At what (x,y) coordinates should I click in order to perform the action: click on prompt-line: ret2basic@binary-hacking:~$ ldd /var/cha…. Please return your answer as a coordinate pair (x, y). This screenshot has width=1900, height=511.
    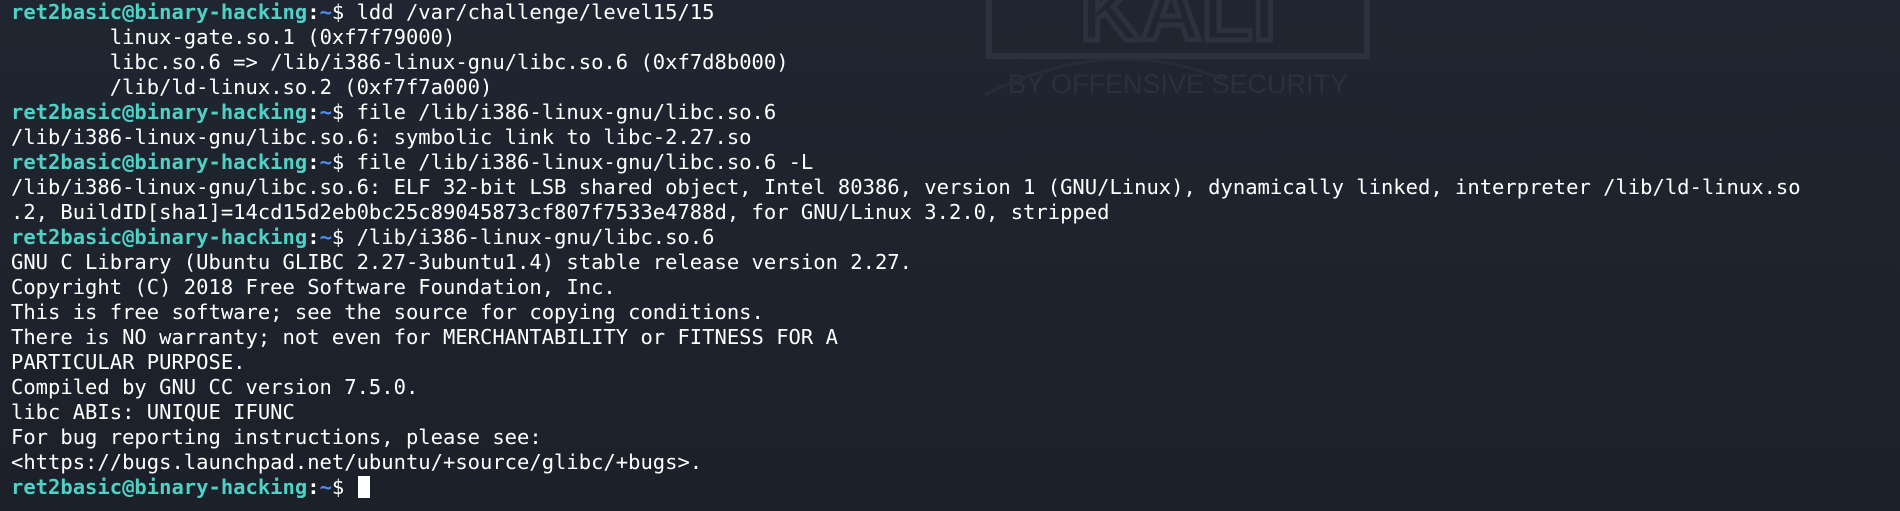
    Looking at the image, I should click on (955, 12).